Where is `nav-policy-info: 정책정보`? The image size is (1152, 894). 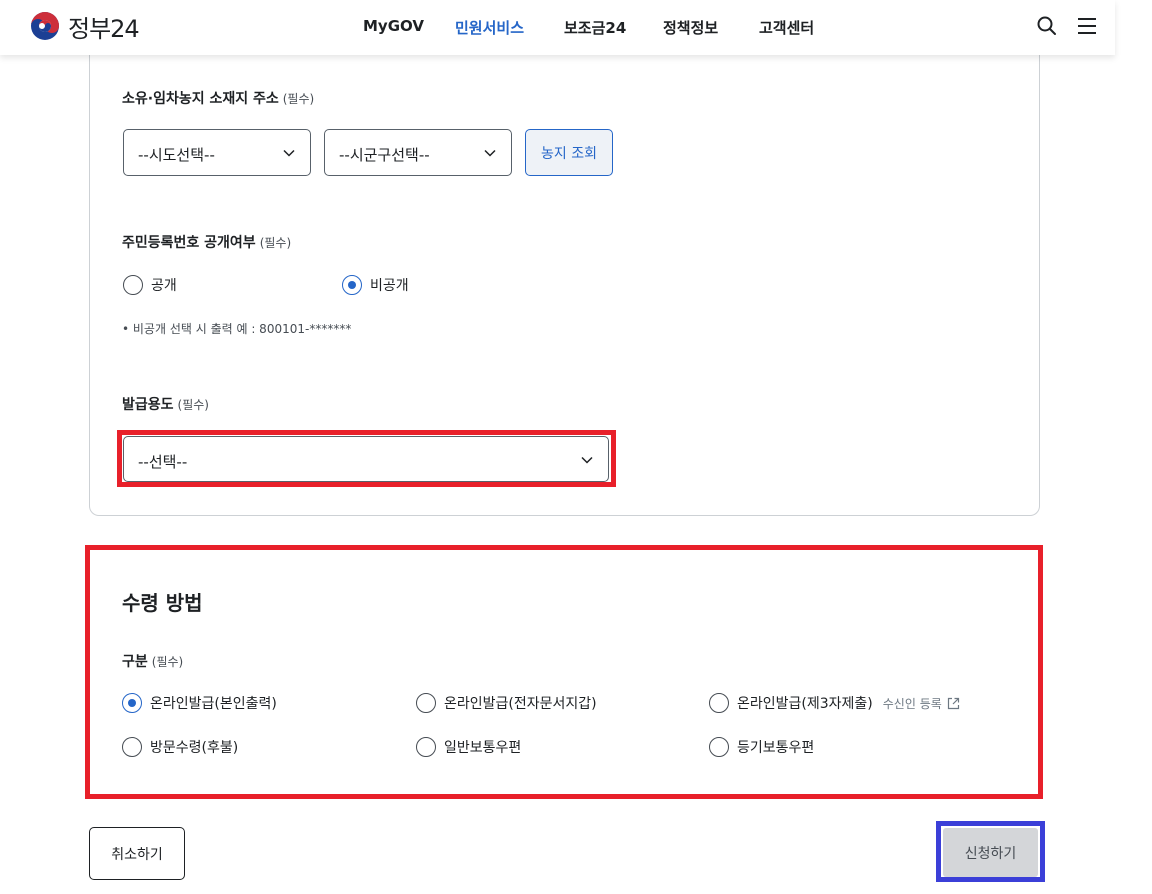 nav-policy-info: 정책정보 is located at coordinates (690, 27).